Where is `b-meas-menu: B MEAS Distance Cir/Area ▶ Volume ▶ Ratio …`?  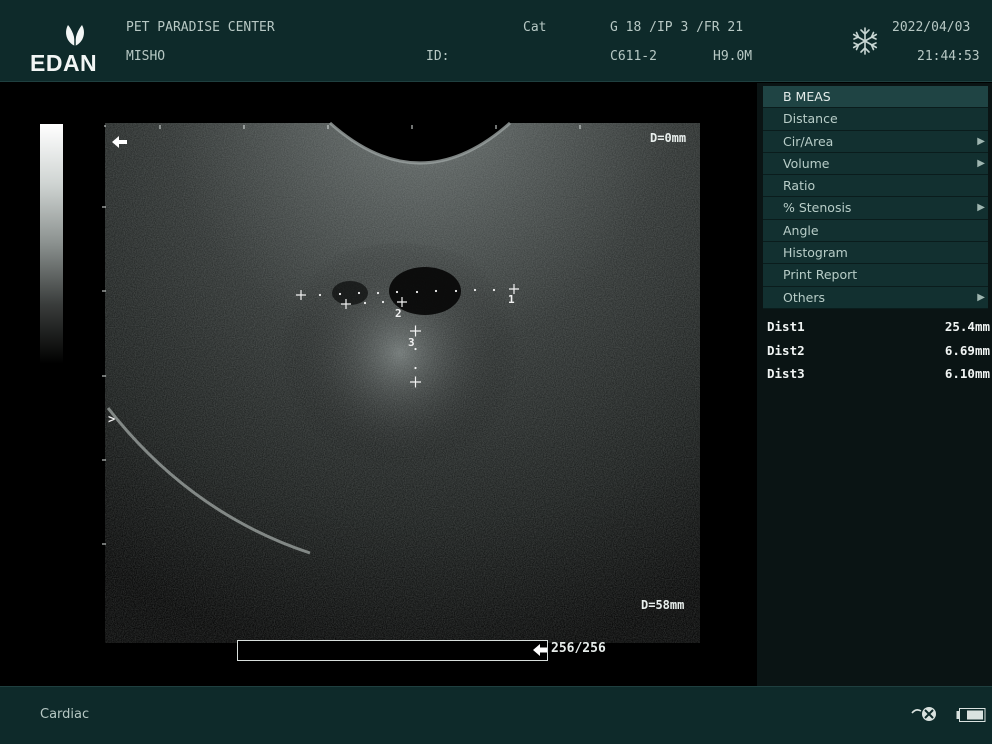
b-meas-menu: B MEAS Distance Cir/Area ▶ Volume ▶ Ratio … is located at coordinates (875, 197).